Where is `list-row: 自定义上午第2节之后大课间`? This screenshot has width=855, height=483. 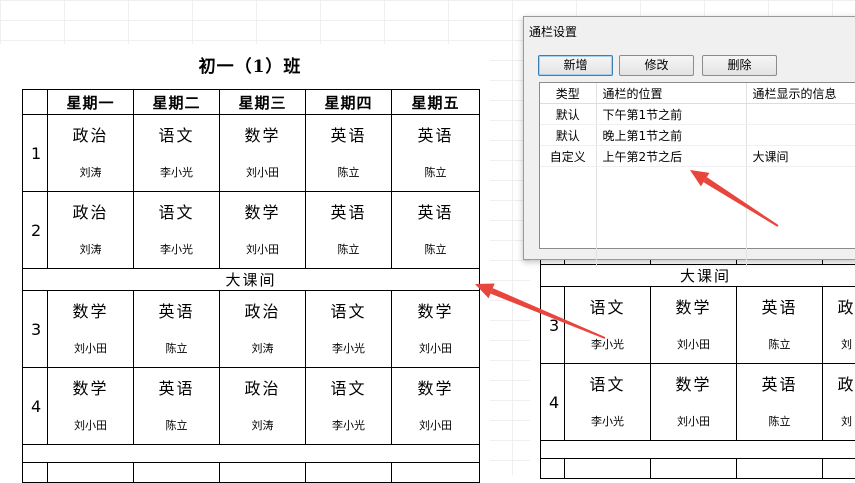 list-row: 自定义上午第2节之后大课间 is located at coordinates (697, 156).